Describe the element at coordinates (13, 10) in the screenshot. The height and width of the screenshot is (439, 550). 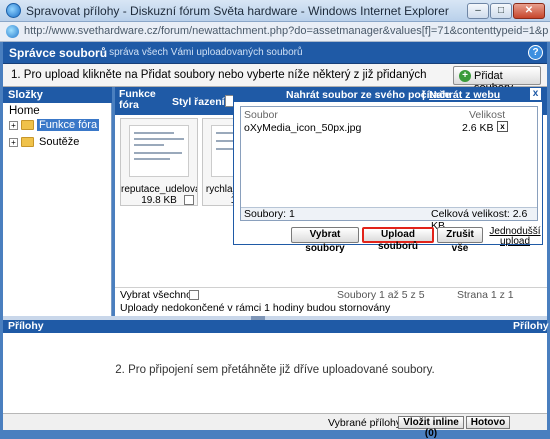
I see `ie-icon` at that location.